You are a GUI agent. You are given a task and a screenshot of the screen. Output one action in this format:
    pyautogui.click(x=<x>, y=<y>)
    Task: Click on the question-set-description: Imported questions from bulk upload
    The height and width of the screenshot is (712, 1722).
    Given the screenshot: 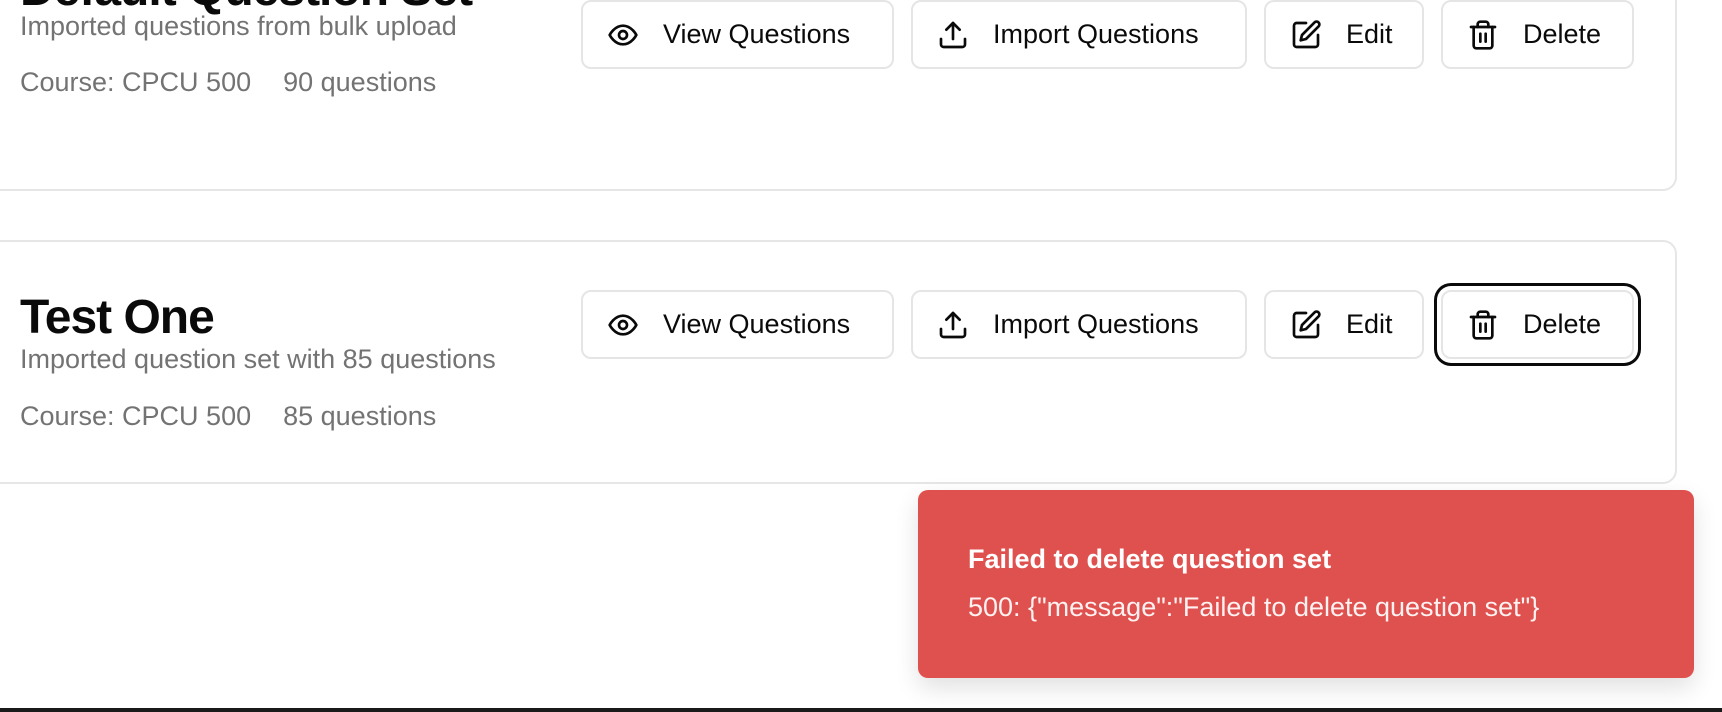 What is the action you would take?
    pyautogui.click(x=238, y=26)
    